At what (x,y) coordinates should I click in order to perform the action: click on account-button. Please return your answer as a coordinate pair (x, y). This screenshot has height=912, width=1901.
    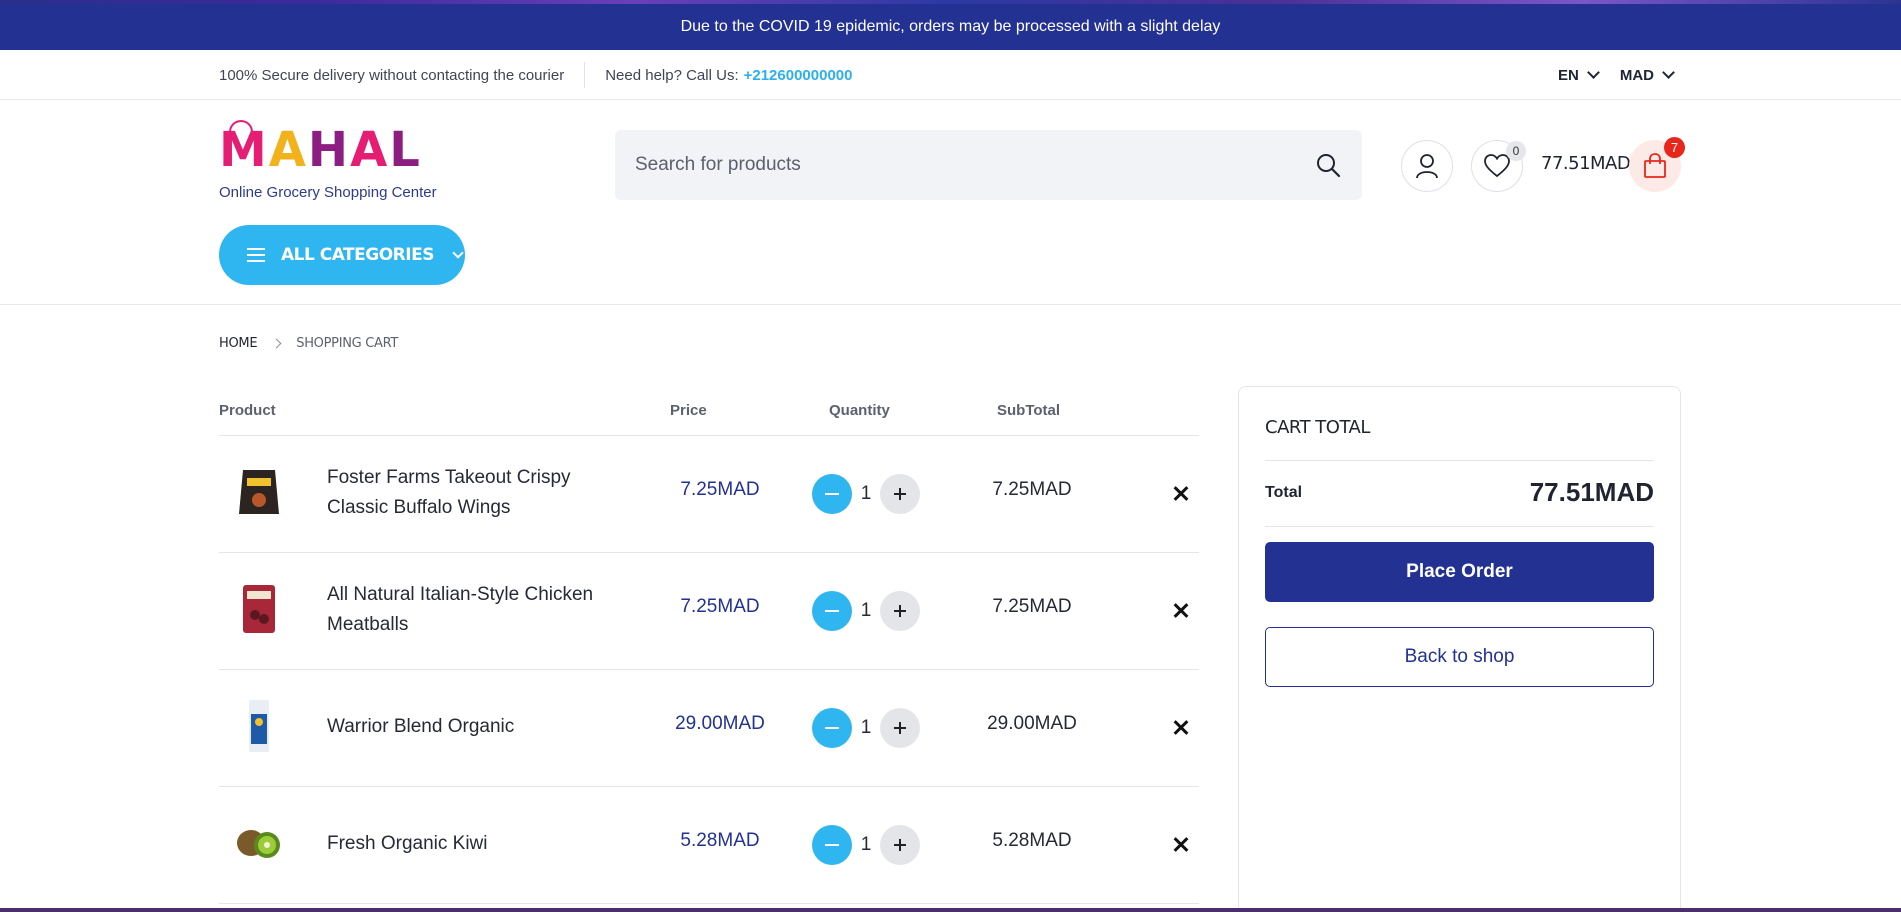
    Looking at the image, I should click on (1427, 166).